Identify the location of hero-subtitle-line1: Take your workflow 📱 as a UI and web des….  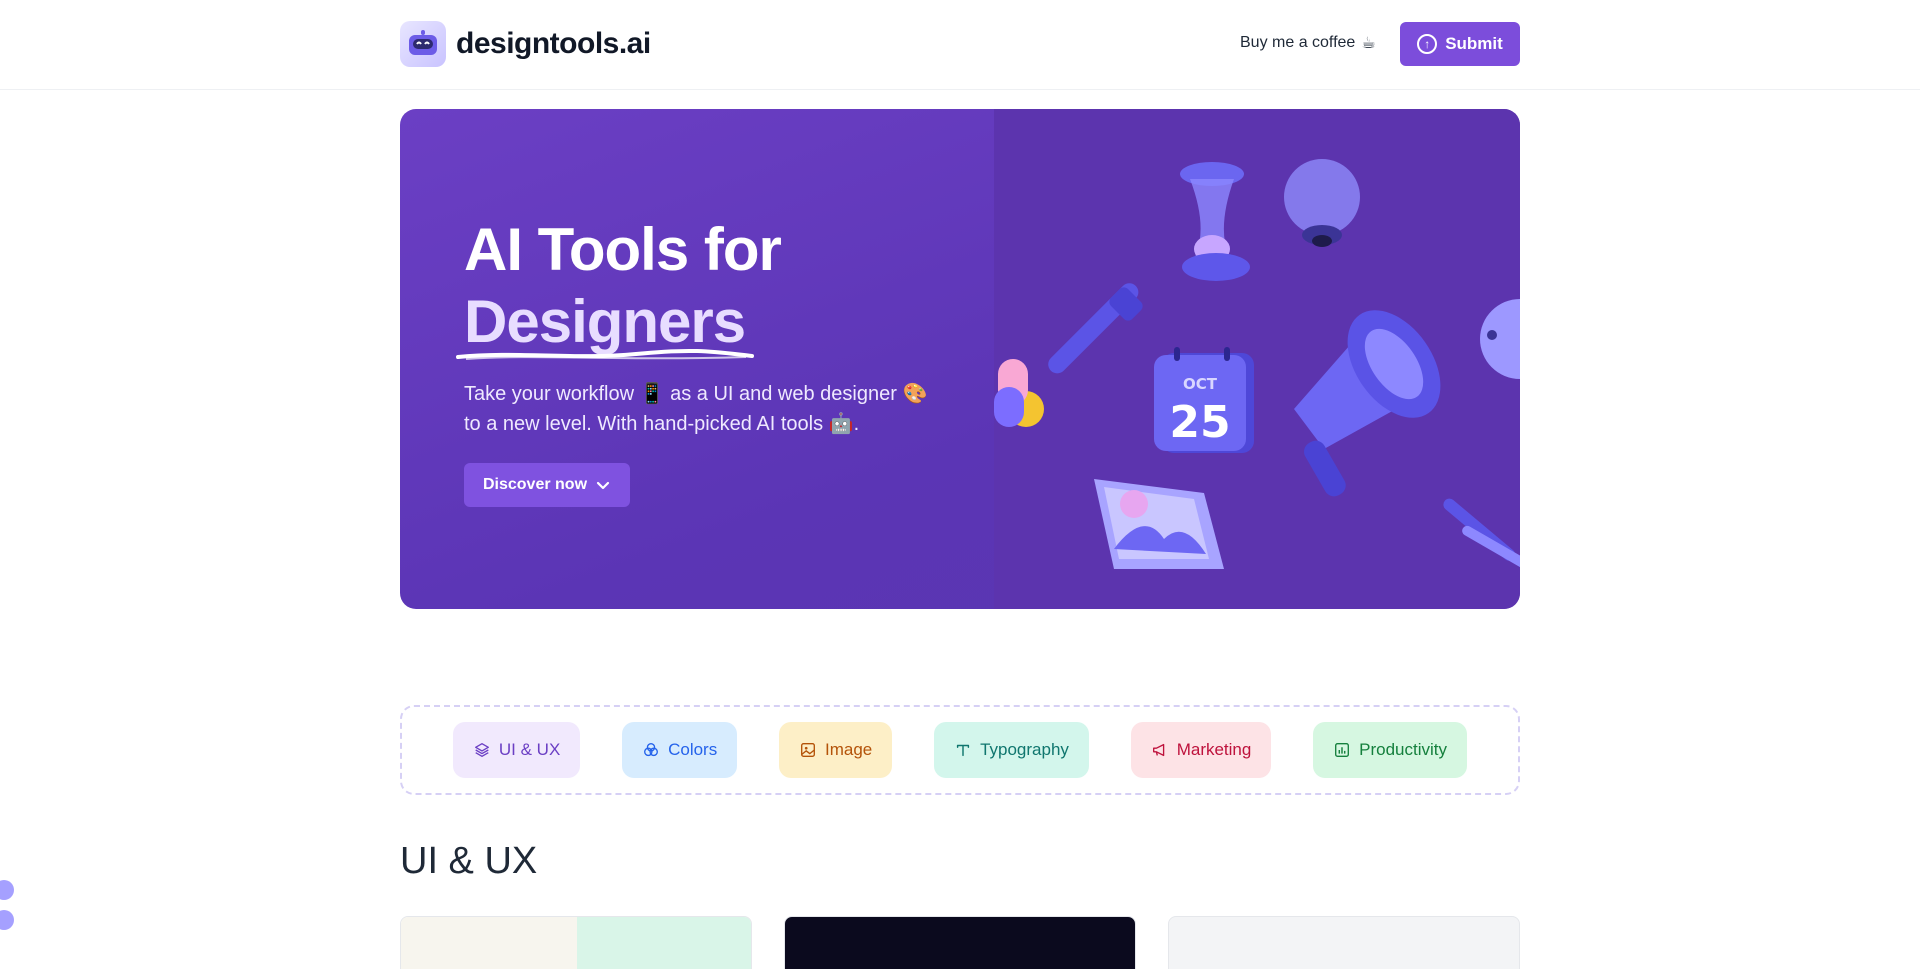
(714, 394).